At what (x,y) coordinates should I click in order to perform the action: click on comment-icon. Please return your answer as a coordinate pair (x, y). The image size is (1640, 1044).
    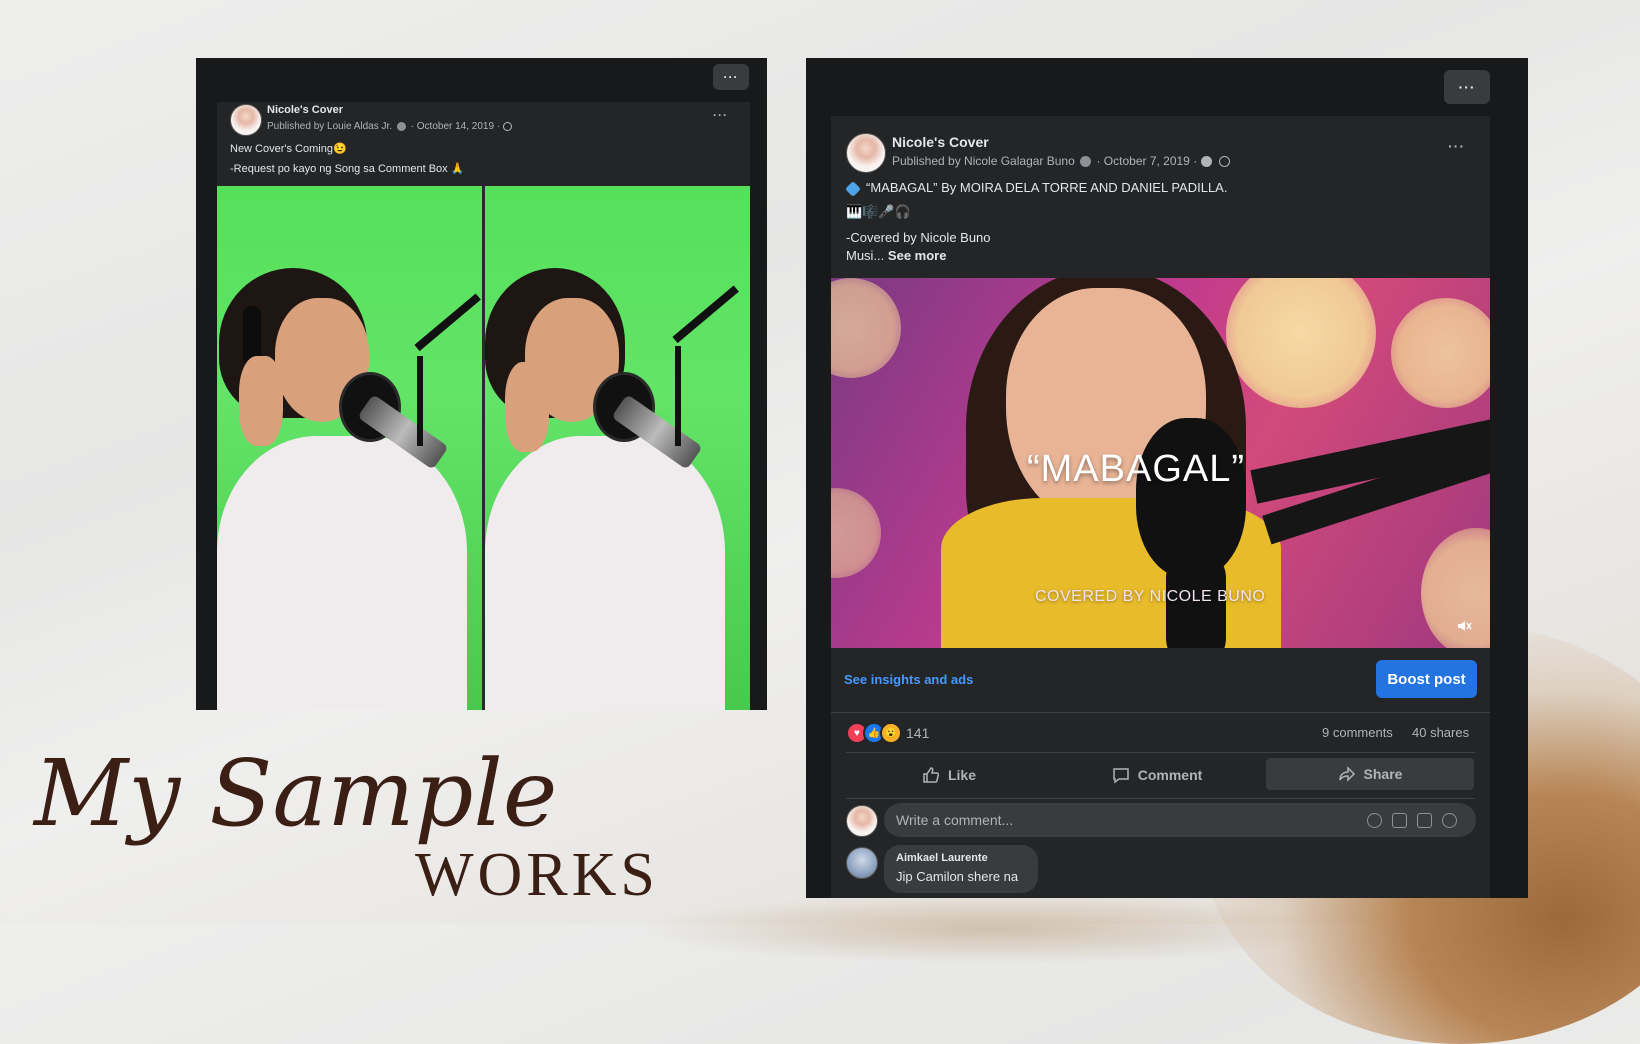
    Looking at the image, I should click on (1120, 776).